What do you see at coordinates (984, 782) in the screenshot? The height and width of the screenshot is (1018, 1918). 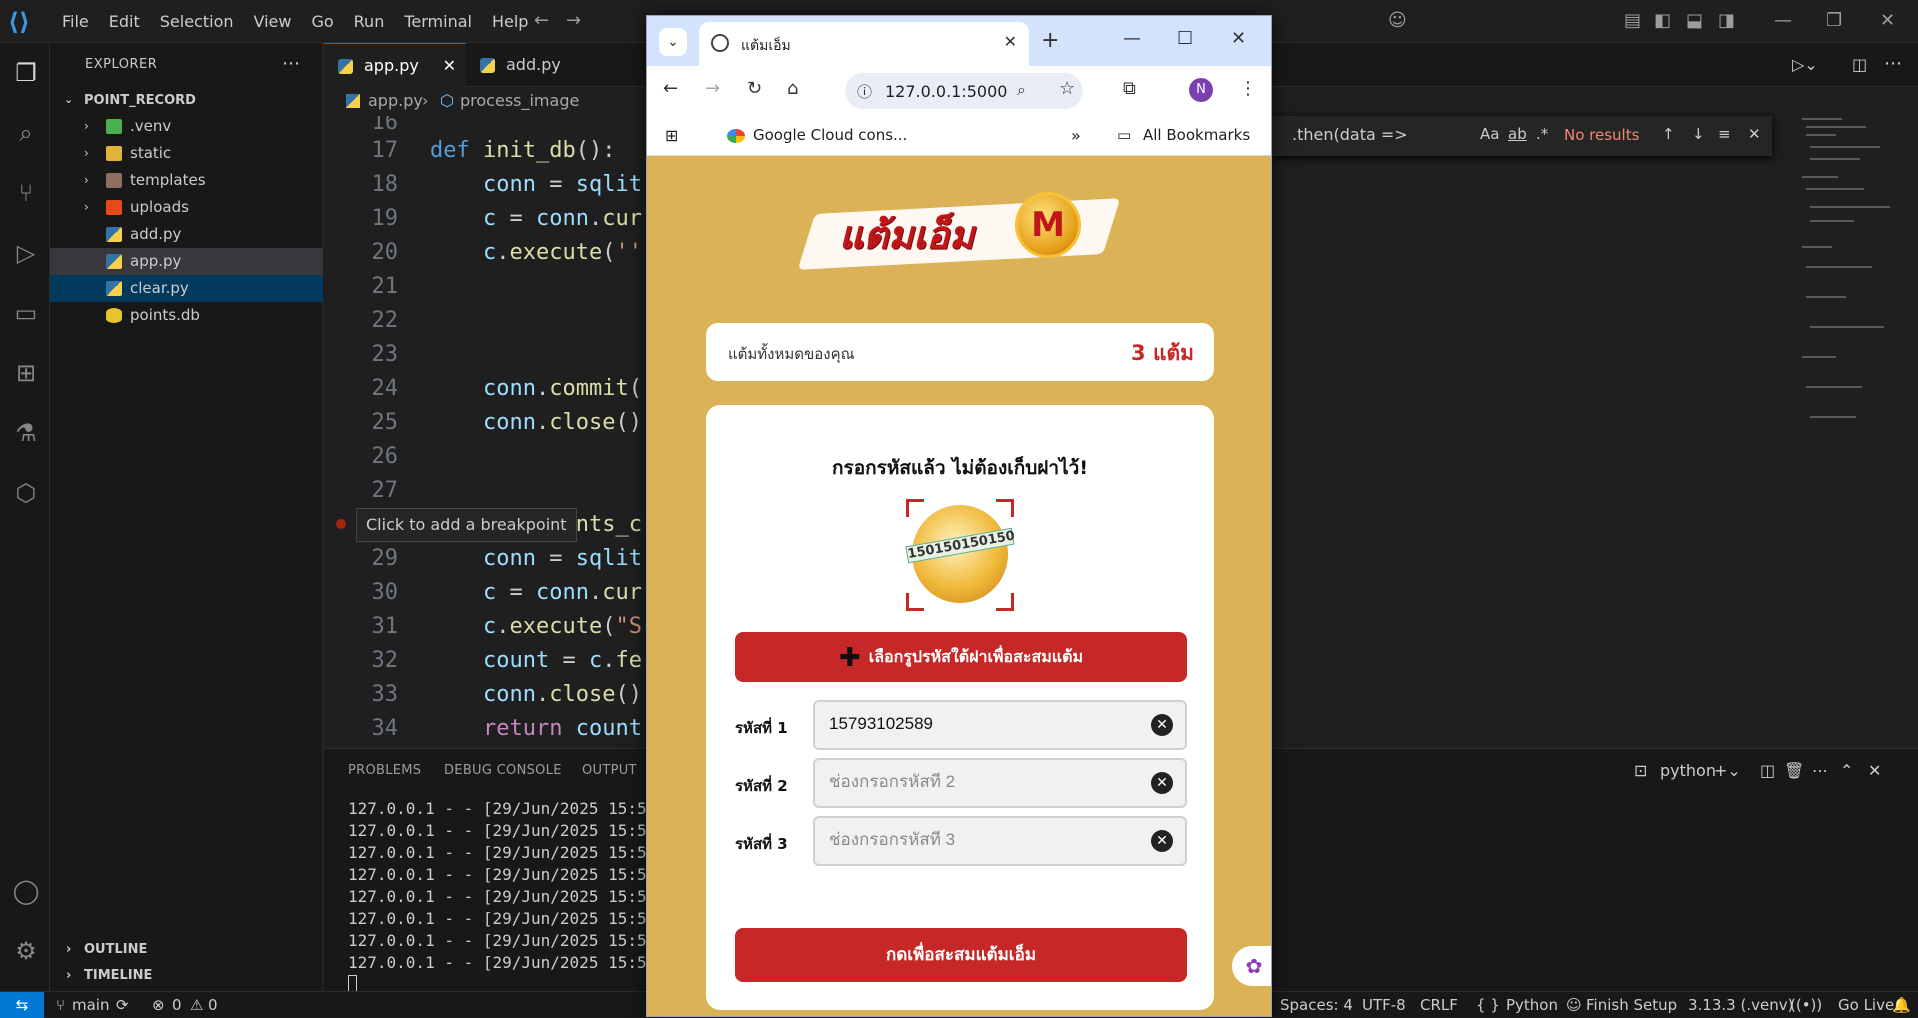 I see `code-2-input` at bounding box center [984, 782].